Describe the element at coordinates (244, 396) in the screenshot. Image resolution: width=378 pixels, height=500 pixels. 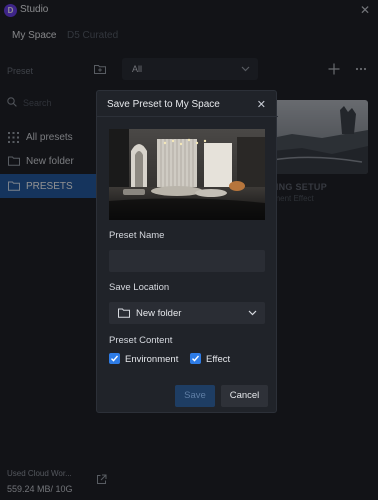
I see `cancel-button: Cancel` at that location.